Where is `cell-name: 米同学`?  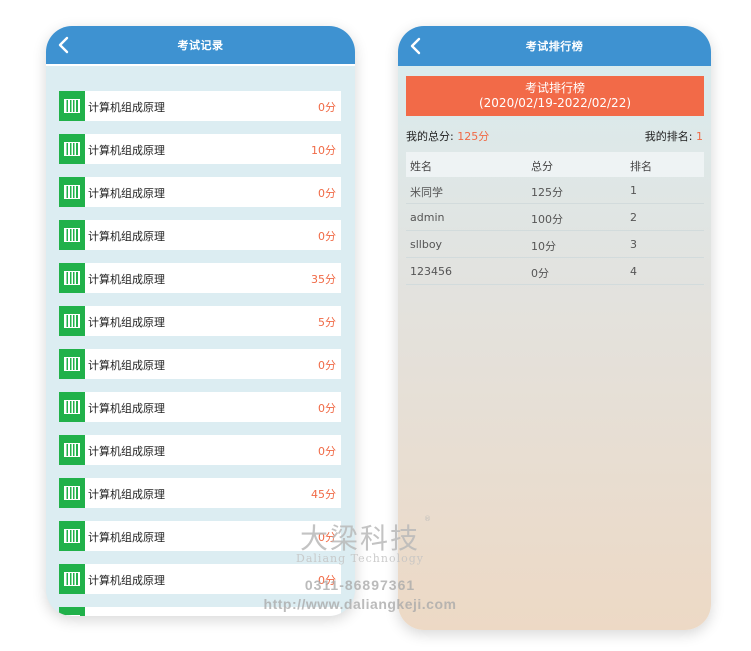 cell-name: 米同学 is located at coordinates (426, 192).